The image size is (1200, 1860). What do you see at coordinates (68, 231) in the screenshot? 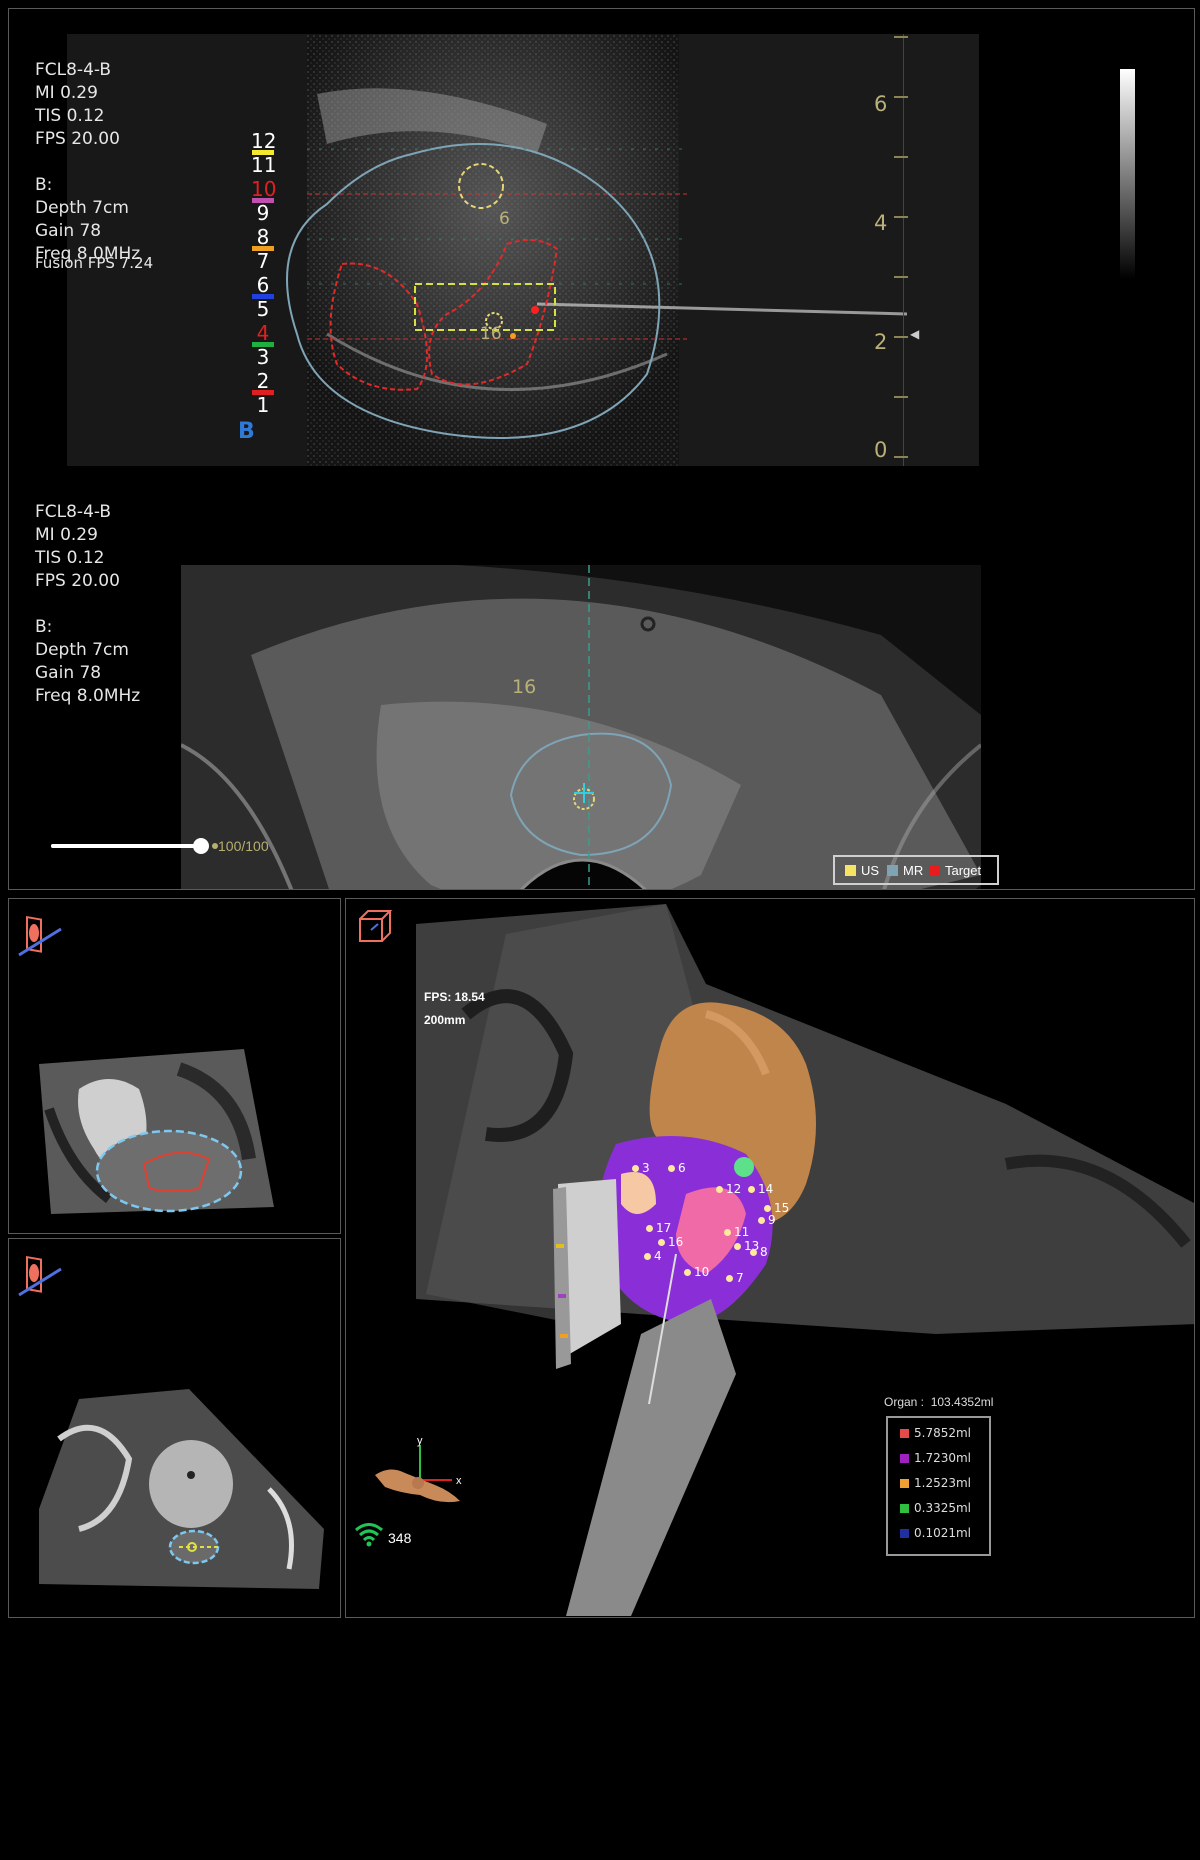
I see `top-param: Gain 78` at bounding box center [68, 231].